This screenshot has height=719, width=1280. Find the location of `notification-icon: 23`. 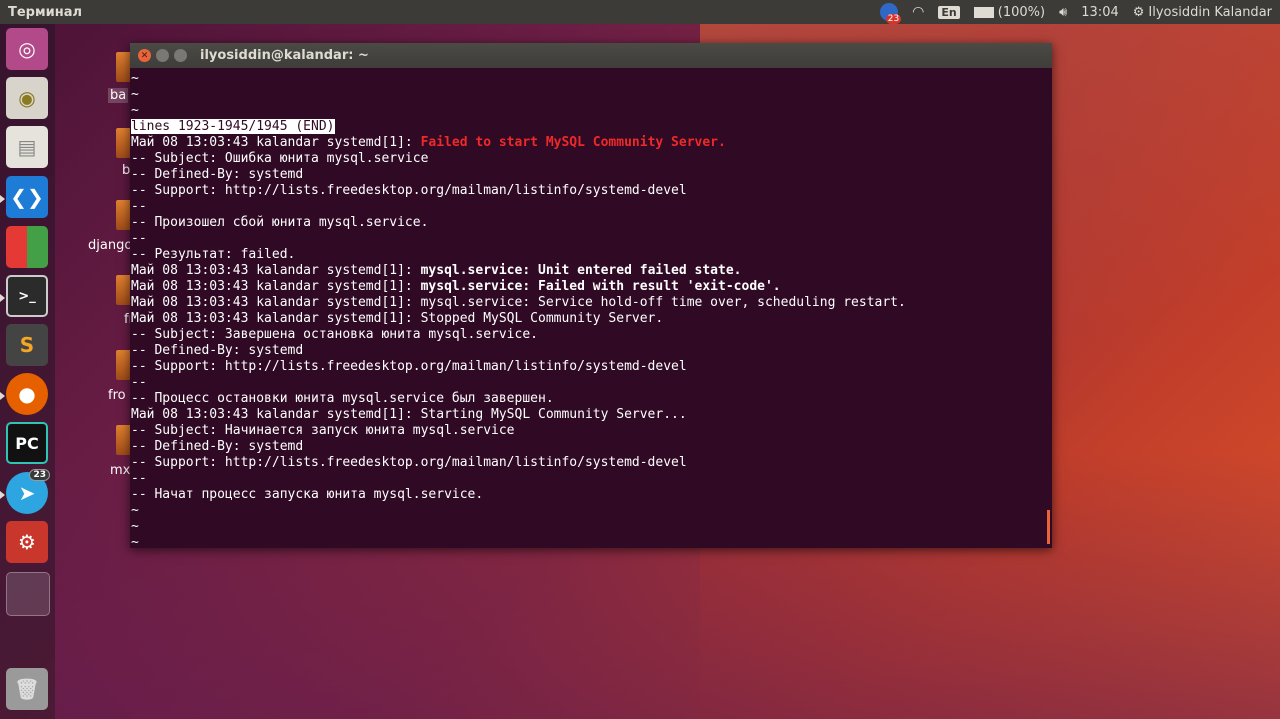

notification-icon: 23 is located at coordinates (891, 13).